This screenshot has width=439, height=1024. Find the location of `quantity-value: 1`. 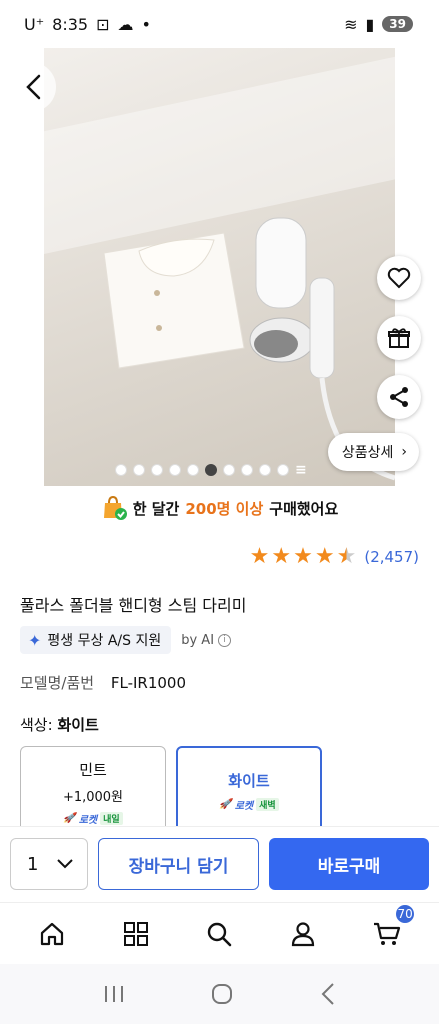

quantity-value: 1 is located at coordinates (33, 864).